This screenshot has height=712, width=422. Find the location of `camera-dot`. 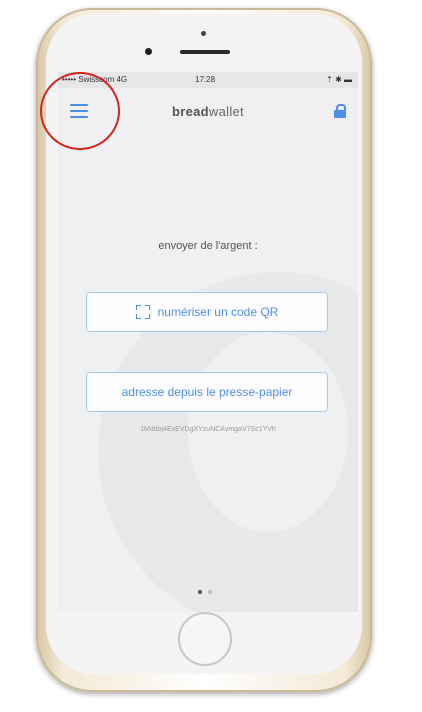

camera-dot is located at coordinates (203, 33).